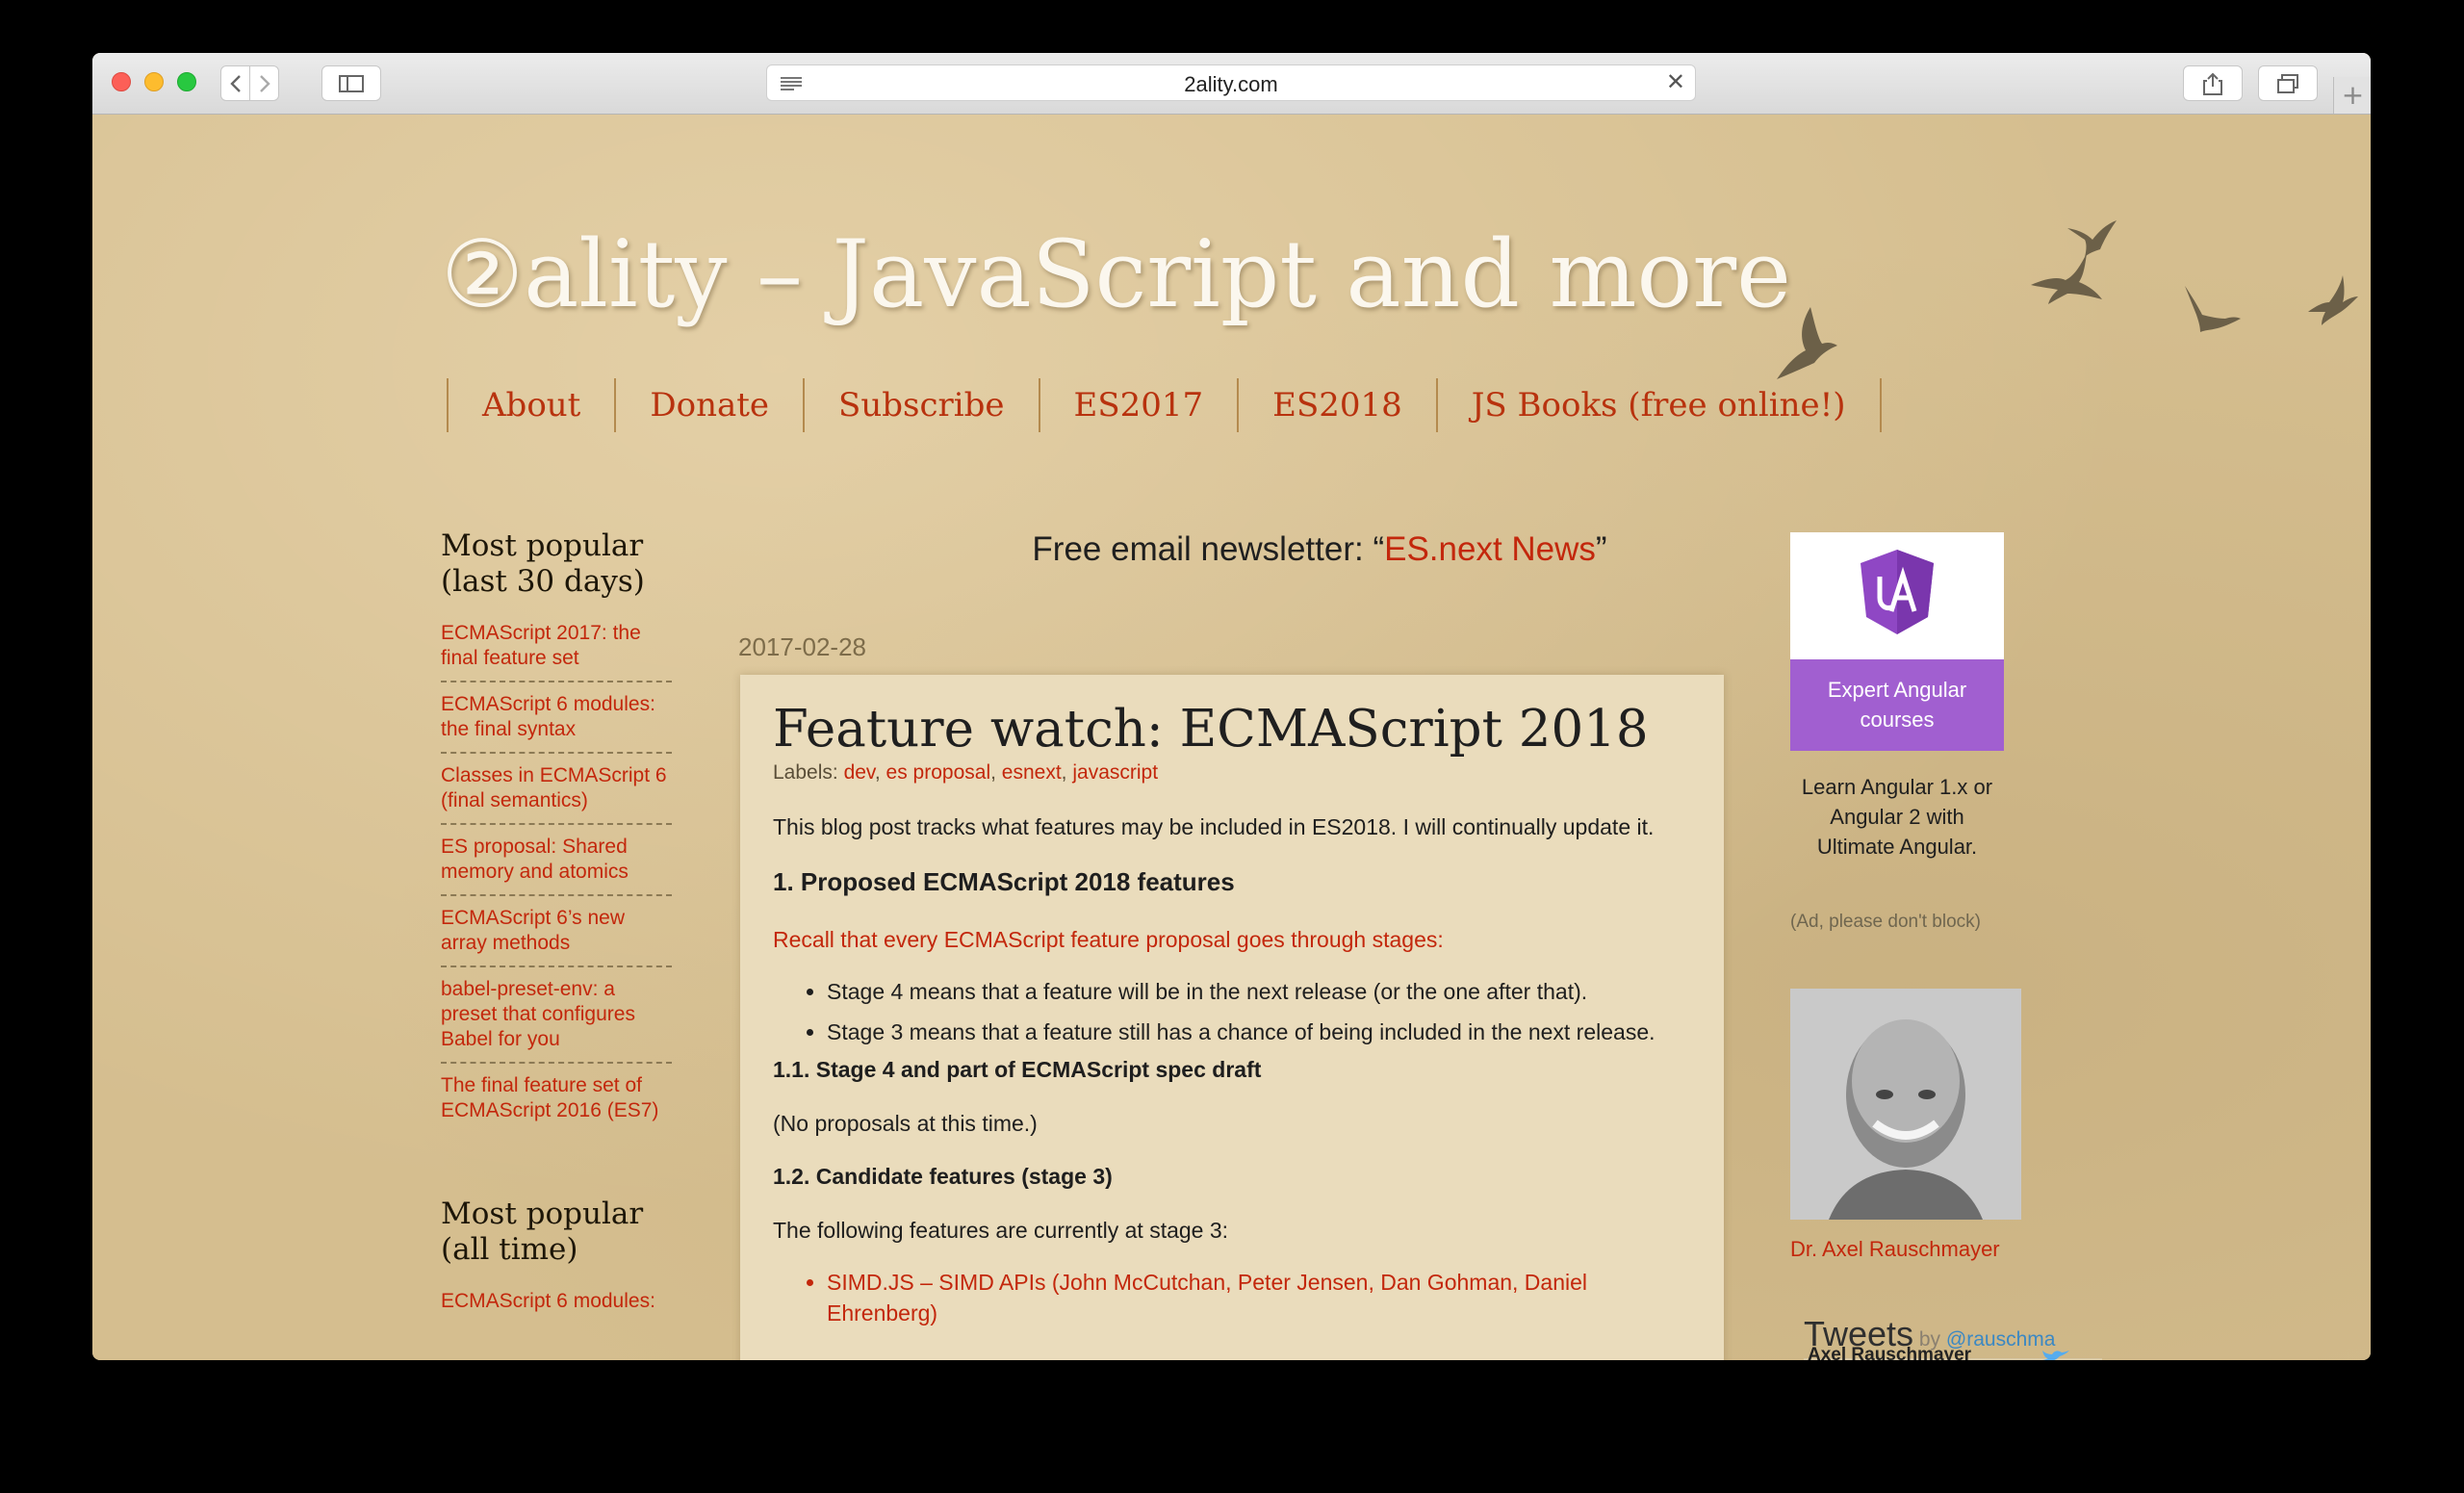  I want to click on popular-link: ECMAScript 6 modules:, so click(556, 1306).